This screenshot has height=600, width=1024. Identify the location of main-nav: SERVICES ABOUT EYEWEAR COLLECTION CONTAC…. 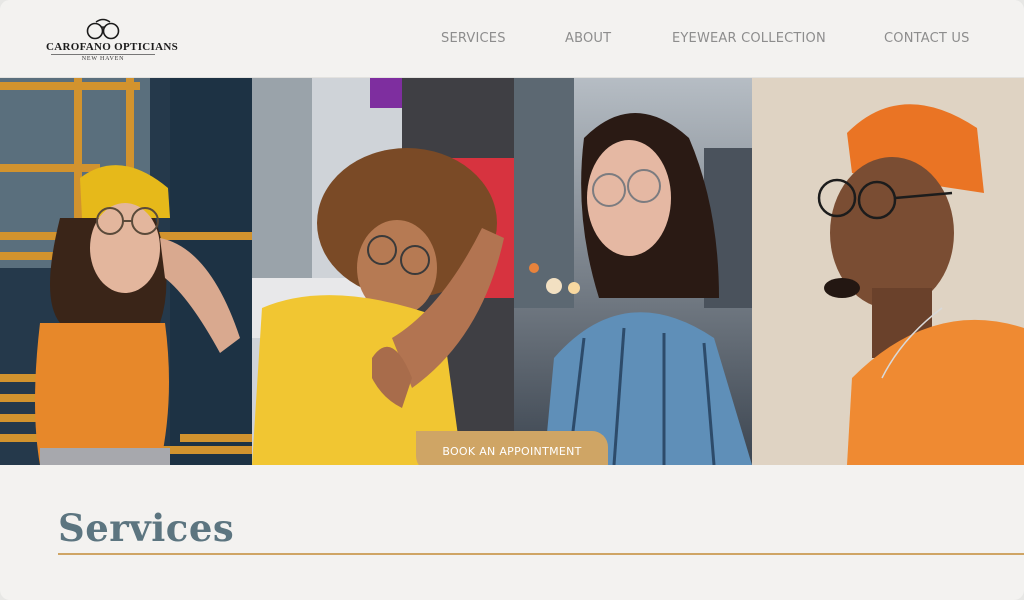
(512, 40).